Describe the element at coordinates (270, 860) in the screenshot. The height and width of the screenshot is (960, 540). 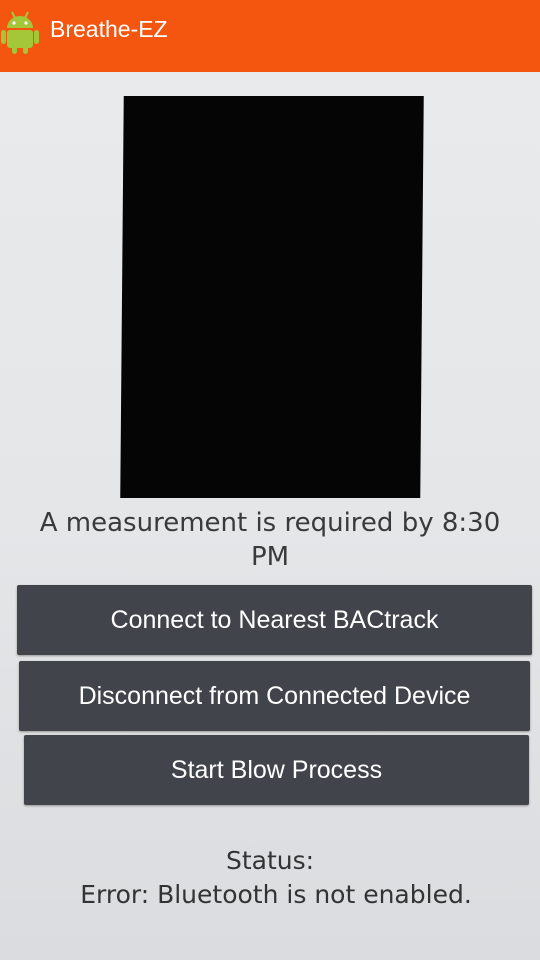
I see `status-label: Status:` at that location.